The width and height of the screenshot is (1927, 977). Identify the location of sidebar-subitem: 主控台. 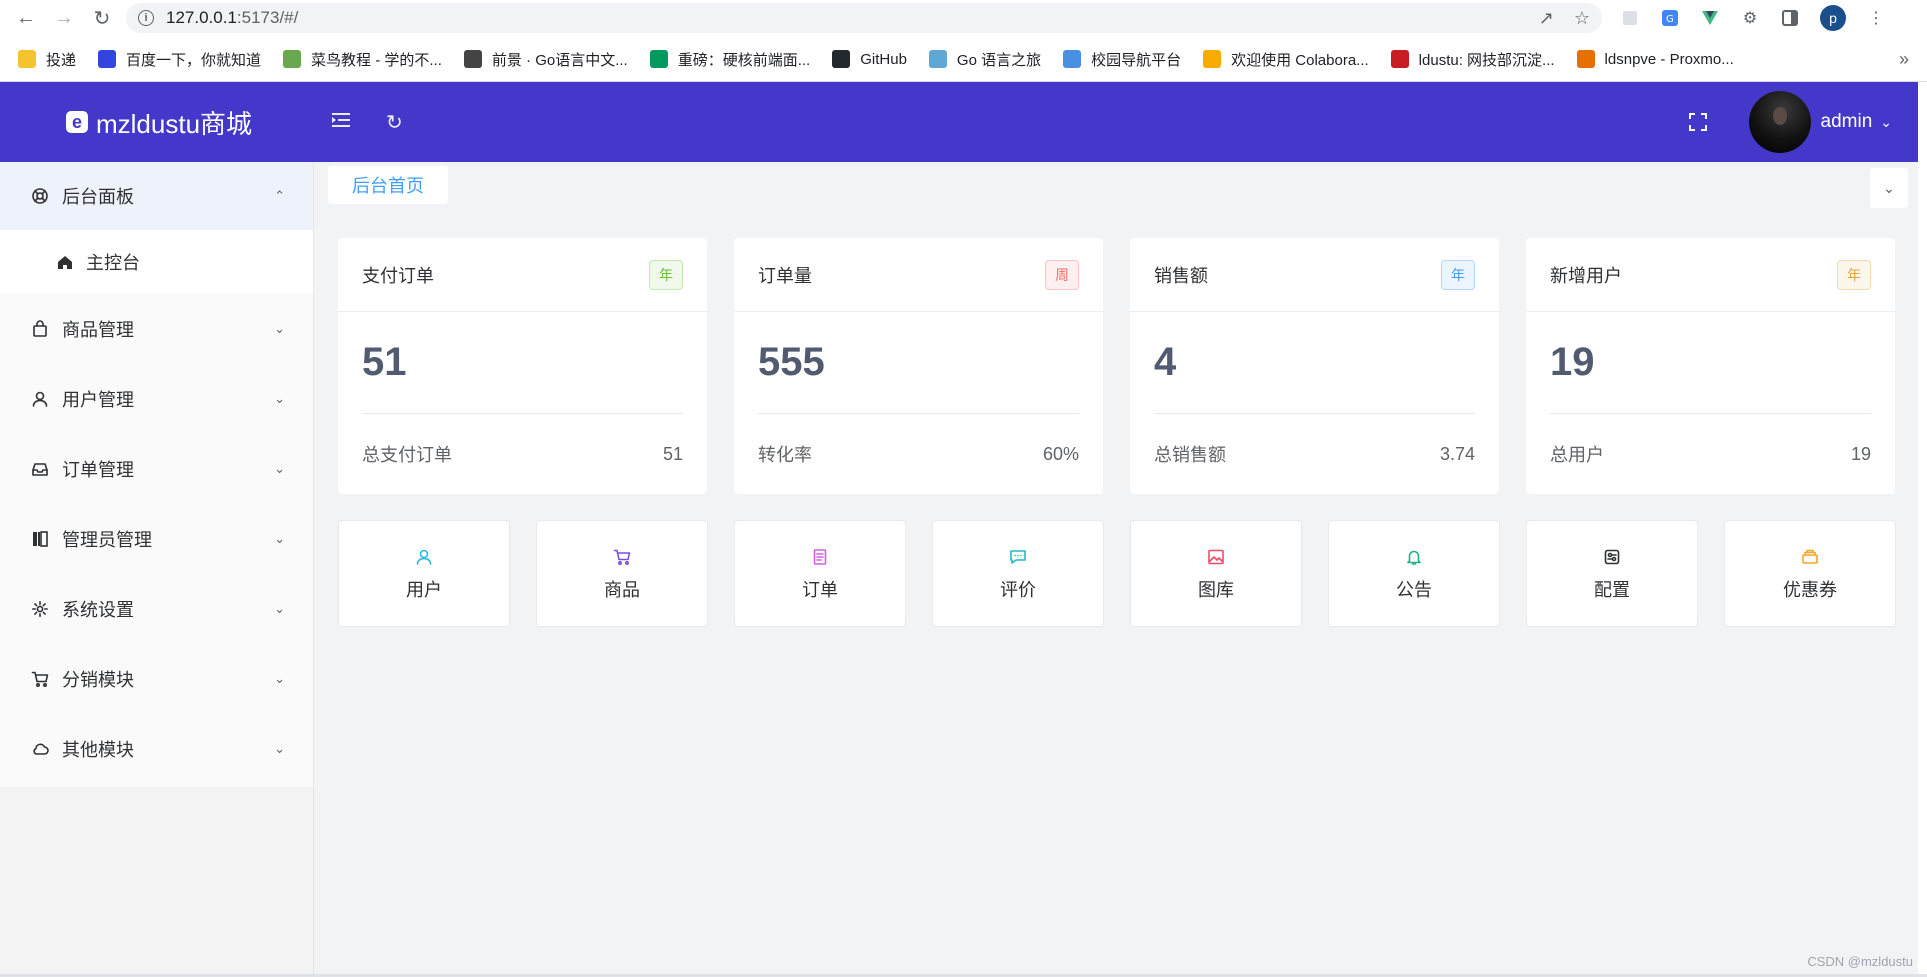
(156, 262).